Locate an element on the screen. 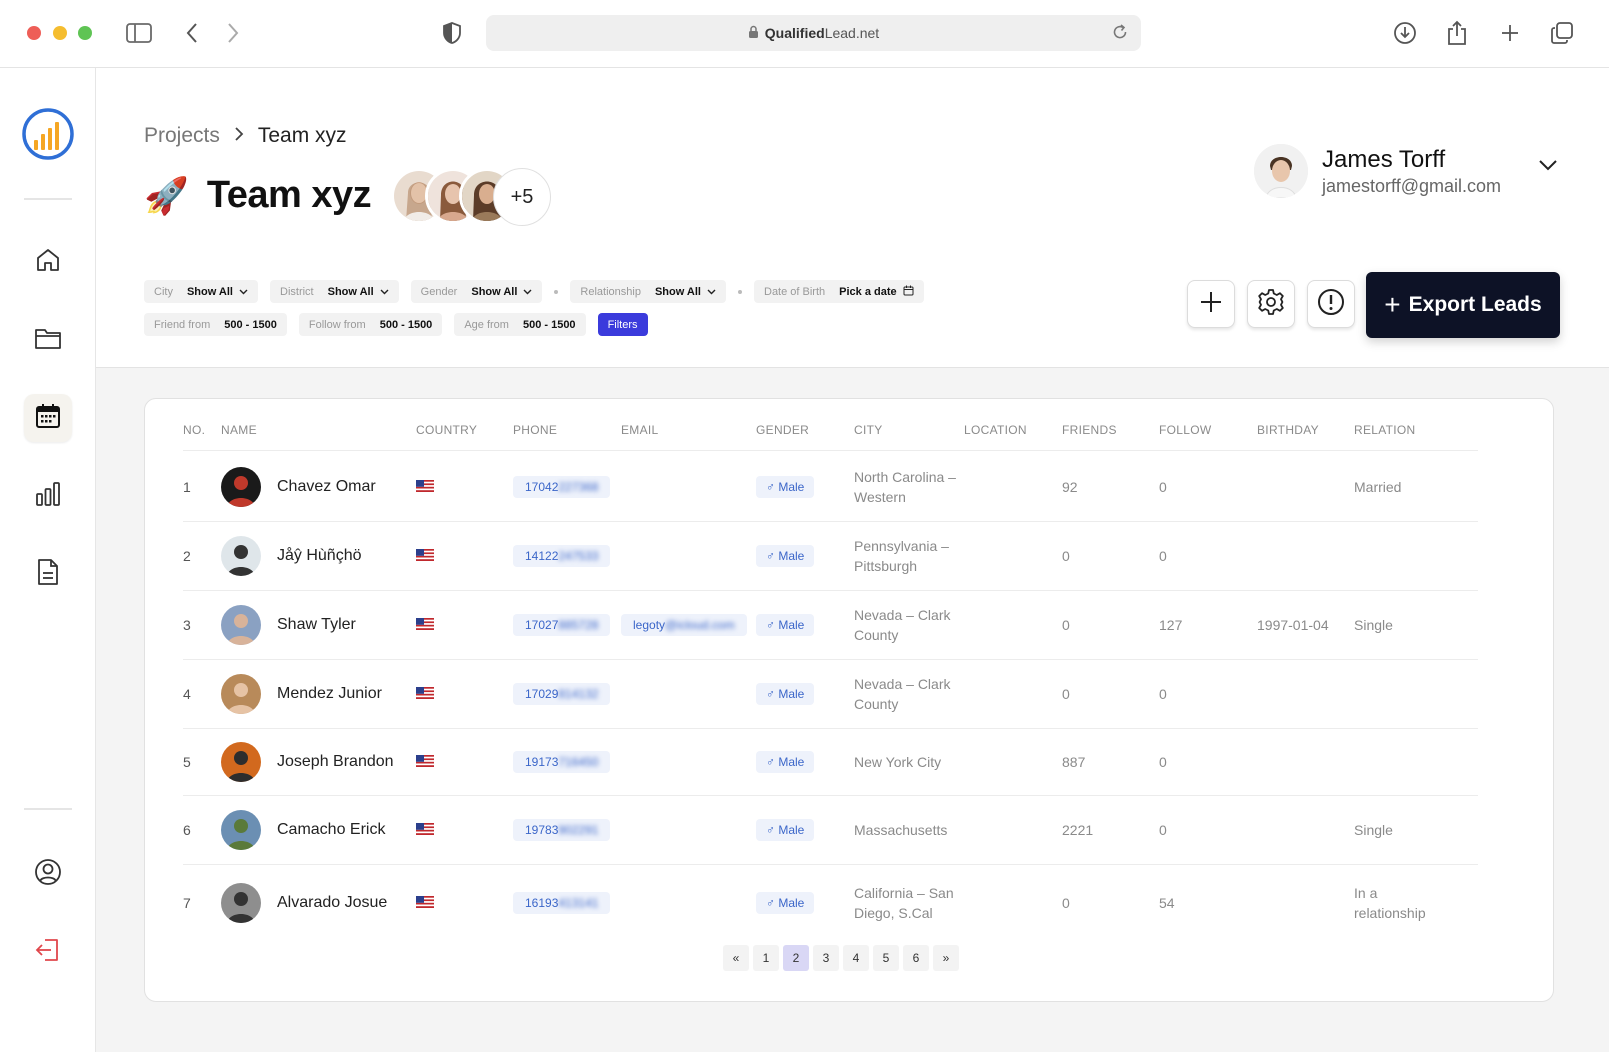 The width and height of the screenshot is (1609, 1052). phone-chip: 19783902291 is located at coordinates (562, 830).